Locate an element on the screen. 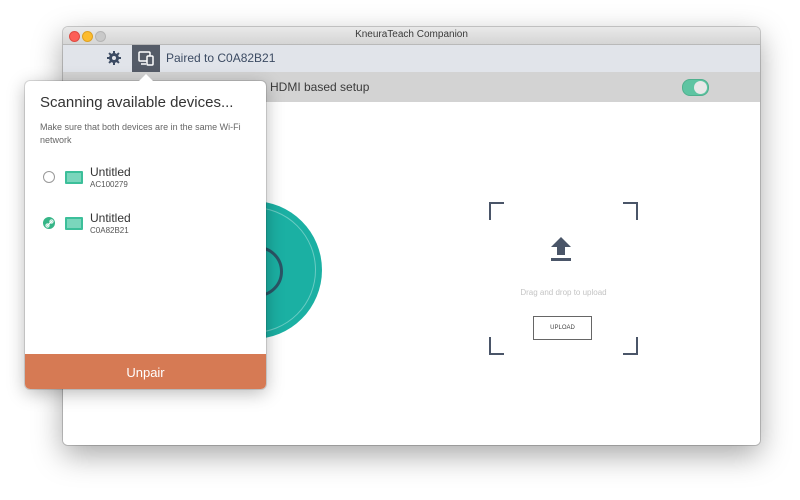 The width and height of the screenshot is (800, 500). device-item: Untitled C0A82B21 is located at coordinates (148, 225).